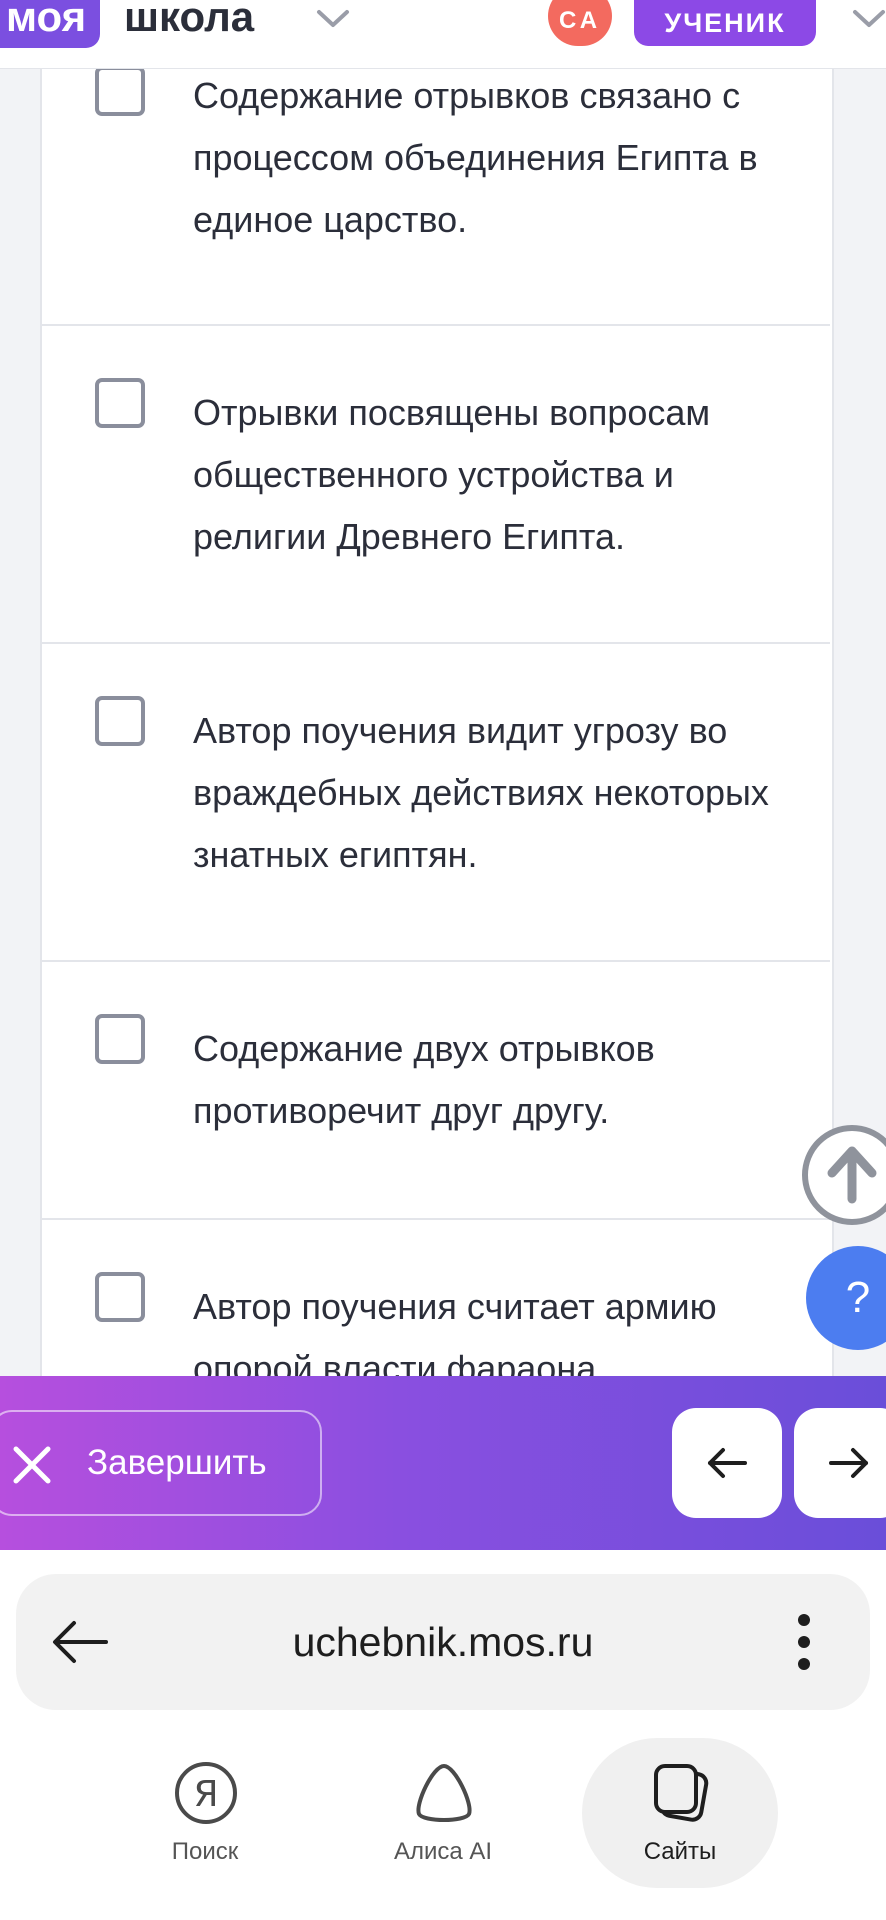 Image resolution: width=886 pixels, height=1920 pixels. Describe the element at coordinates (443, 1851) in the screenshot. I see `tab-label: Алиса AI` at that location.